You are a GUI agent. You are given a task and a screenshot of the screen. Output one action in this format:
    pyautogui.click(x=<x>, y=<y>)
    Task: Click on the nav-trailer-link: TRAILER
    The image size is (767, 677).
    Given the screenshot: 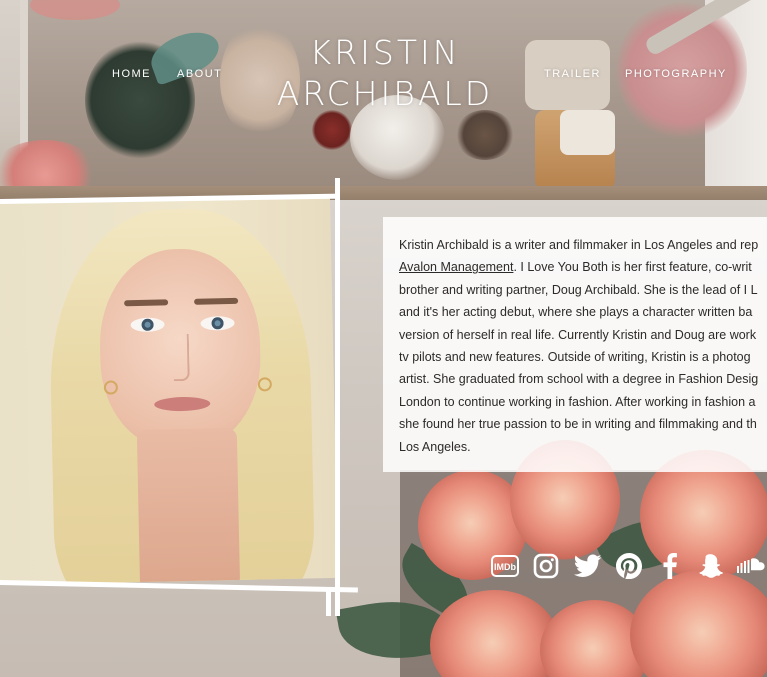 What is the action you would take?
    pyautogui.click(x=572, y=74)
    